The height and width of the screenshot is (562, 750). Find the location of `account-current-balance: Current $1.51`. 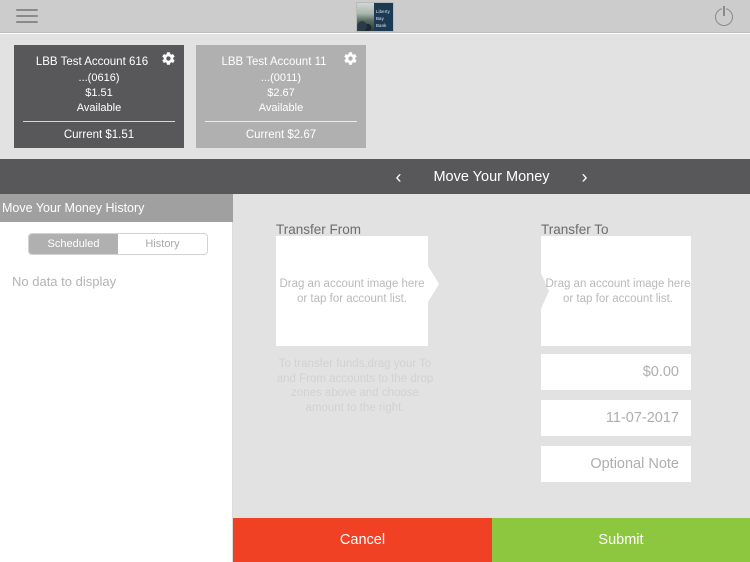

account-current-balance: Current $1.51 is located at coordinates (99, 135).